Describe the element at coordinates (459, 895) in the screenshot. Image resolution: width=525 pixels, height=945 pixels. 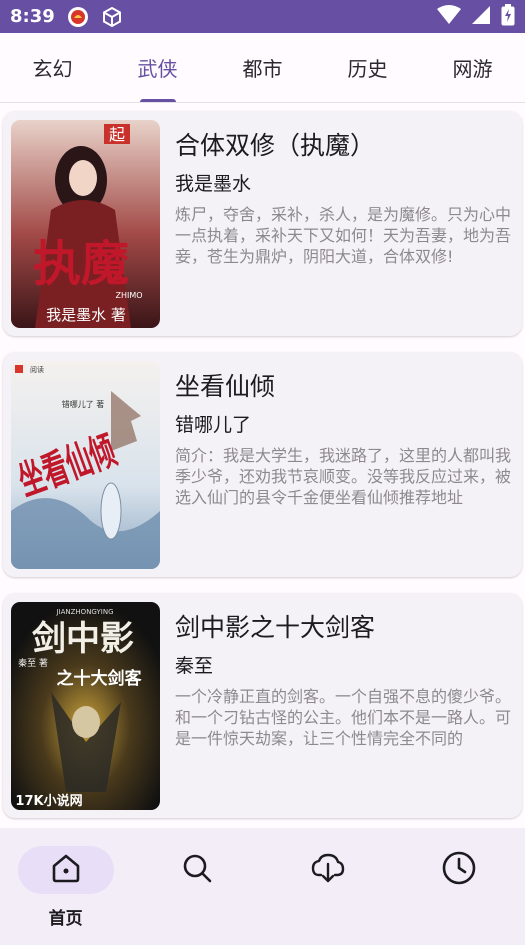
I see `nav-history` at that location.